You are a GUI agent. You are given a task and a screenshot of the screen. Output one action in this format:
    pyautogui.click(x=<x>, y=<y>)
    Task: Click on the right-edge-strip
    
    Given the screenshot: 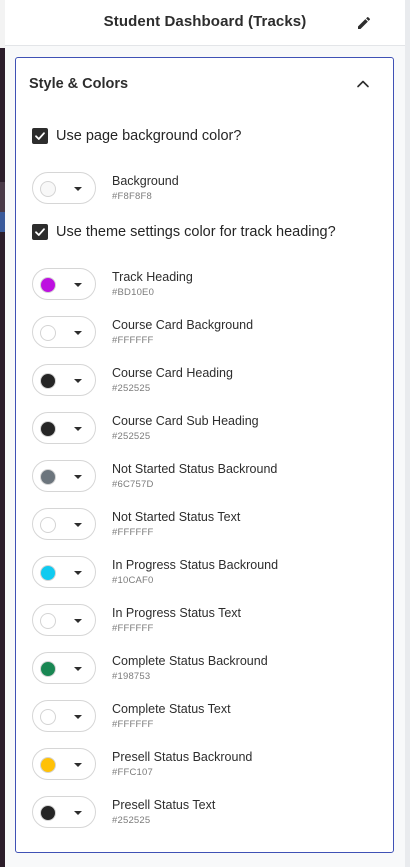 What is the action you would take?
    pyautogui.click(x=407, y=433)
    